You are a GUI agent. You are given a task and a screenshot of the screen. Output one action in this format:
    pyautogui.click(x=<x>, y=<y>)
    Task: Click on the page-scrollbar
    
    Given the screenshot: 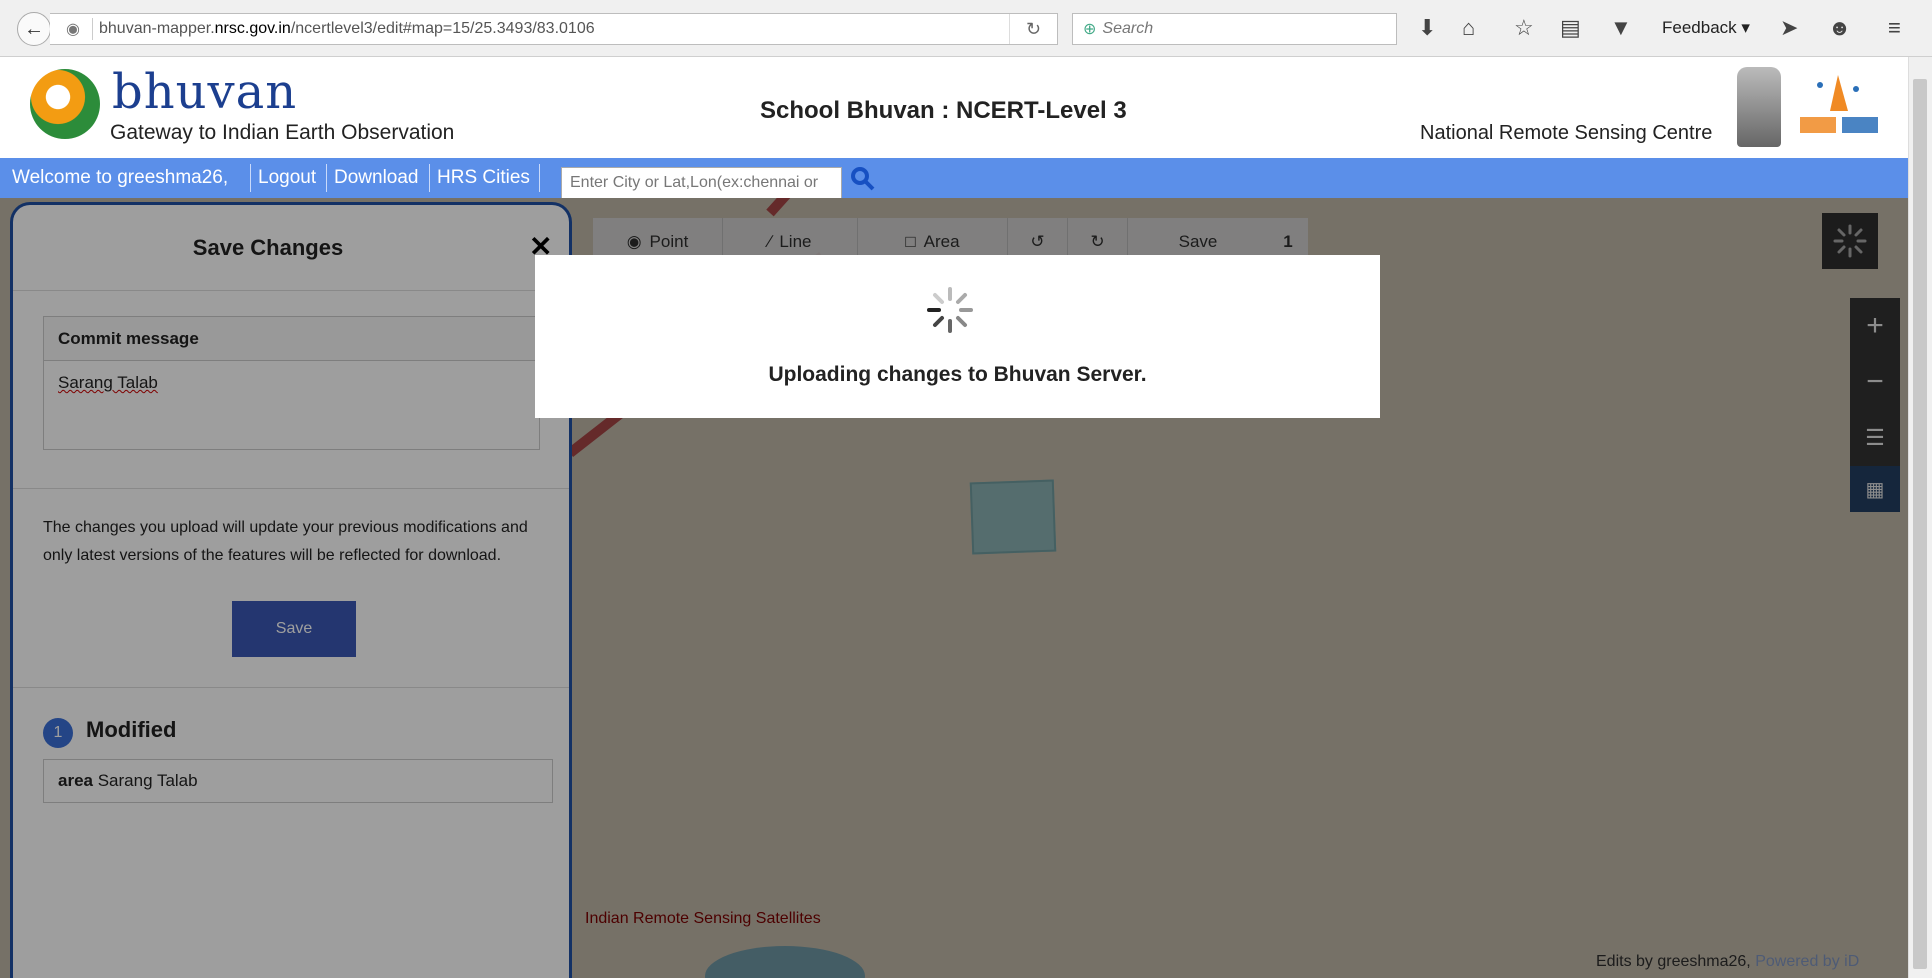 What is the action you would take?
    pyautogui.click(x=1920, y=517)
    